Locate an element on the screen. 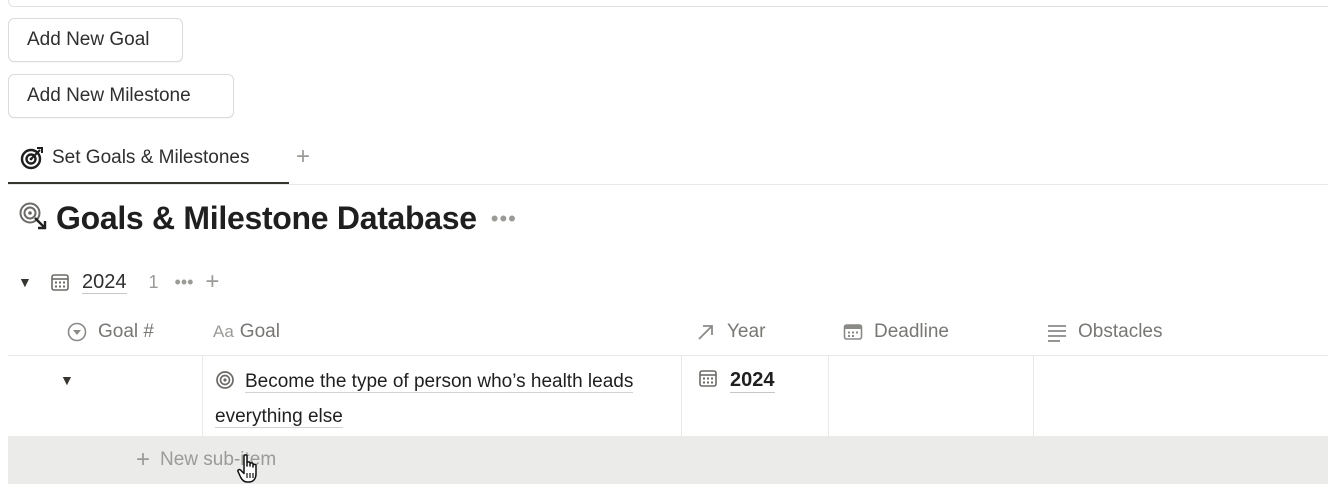 The height and width of the screenshot is (497, 1328). goal-target-arrow-icon is located at coordinates (33, 218).